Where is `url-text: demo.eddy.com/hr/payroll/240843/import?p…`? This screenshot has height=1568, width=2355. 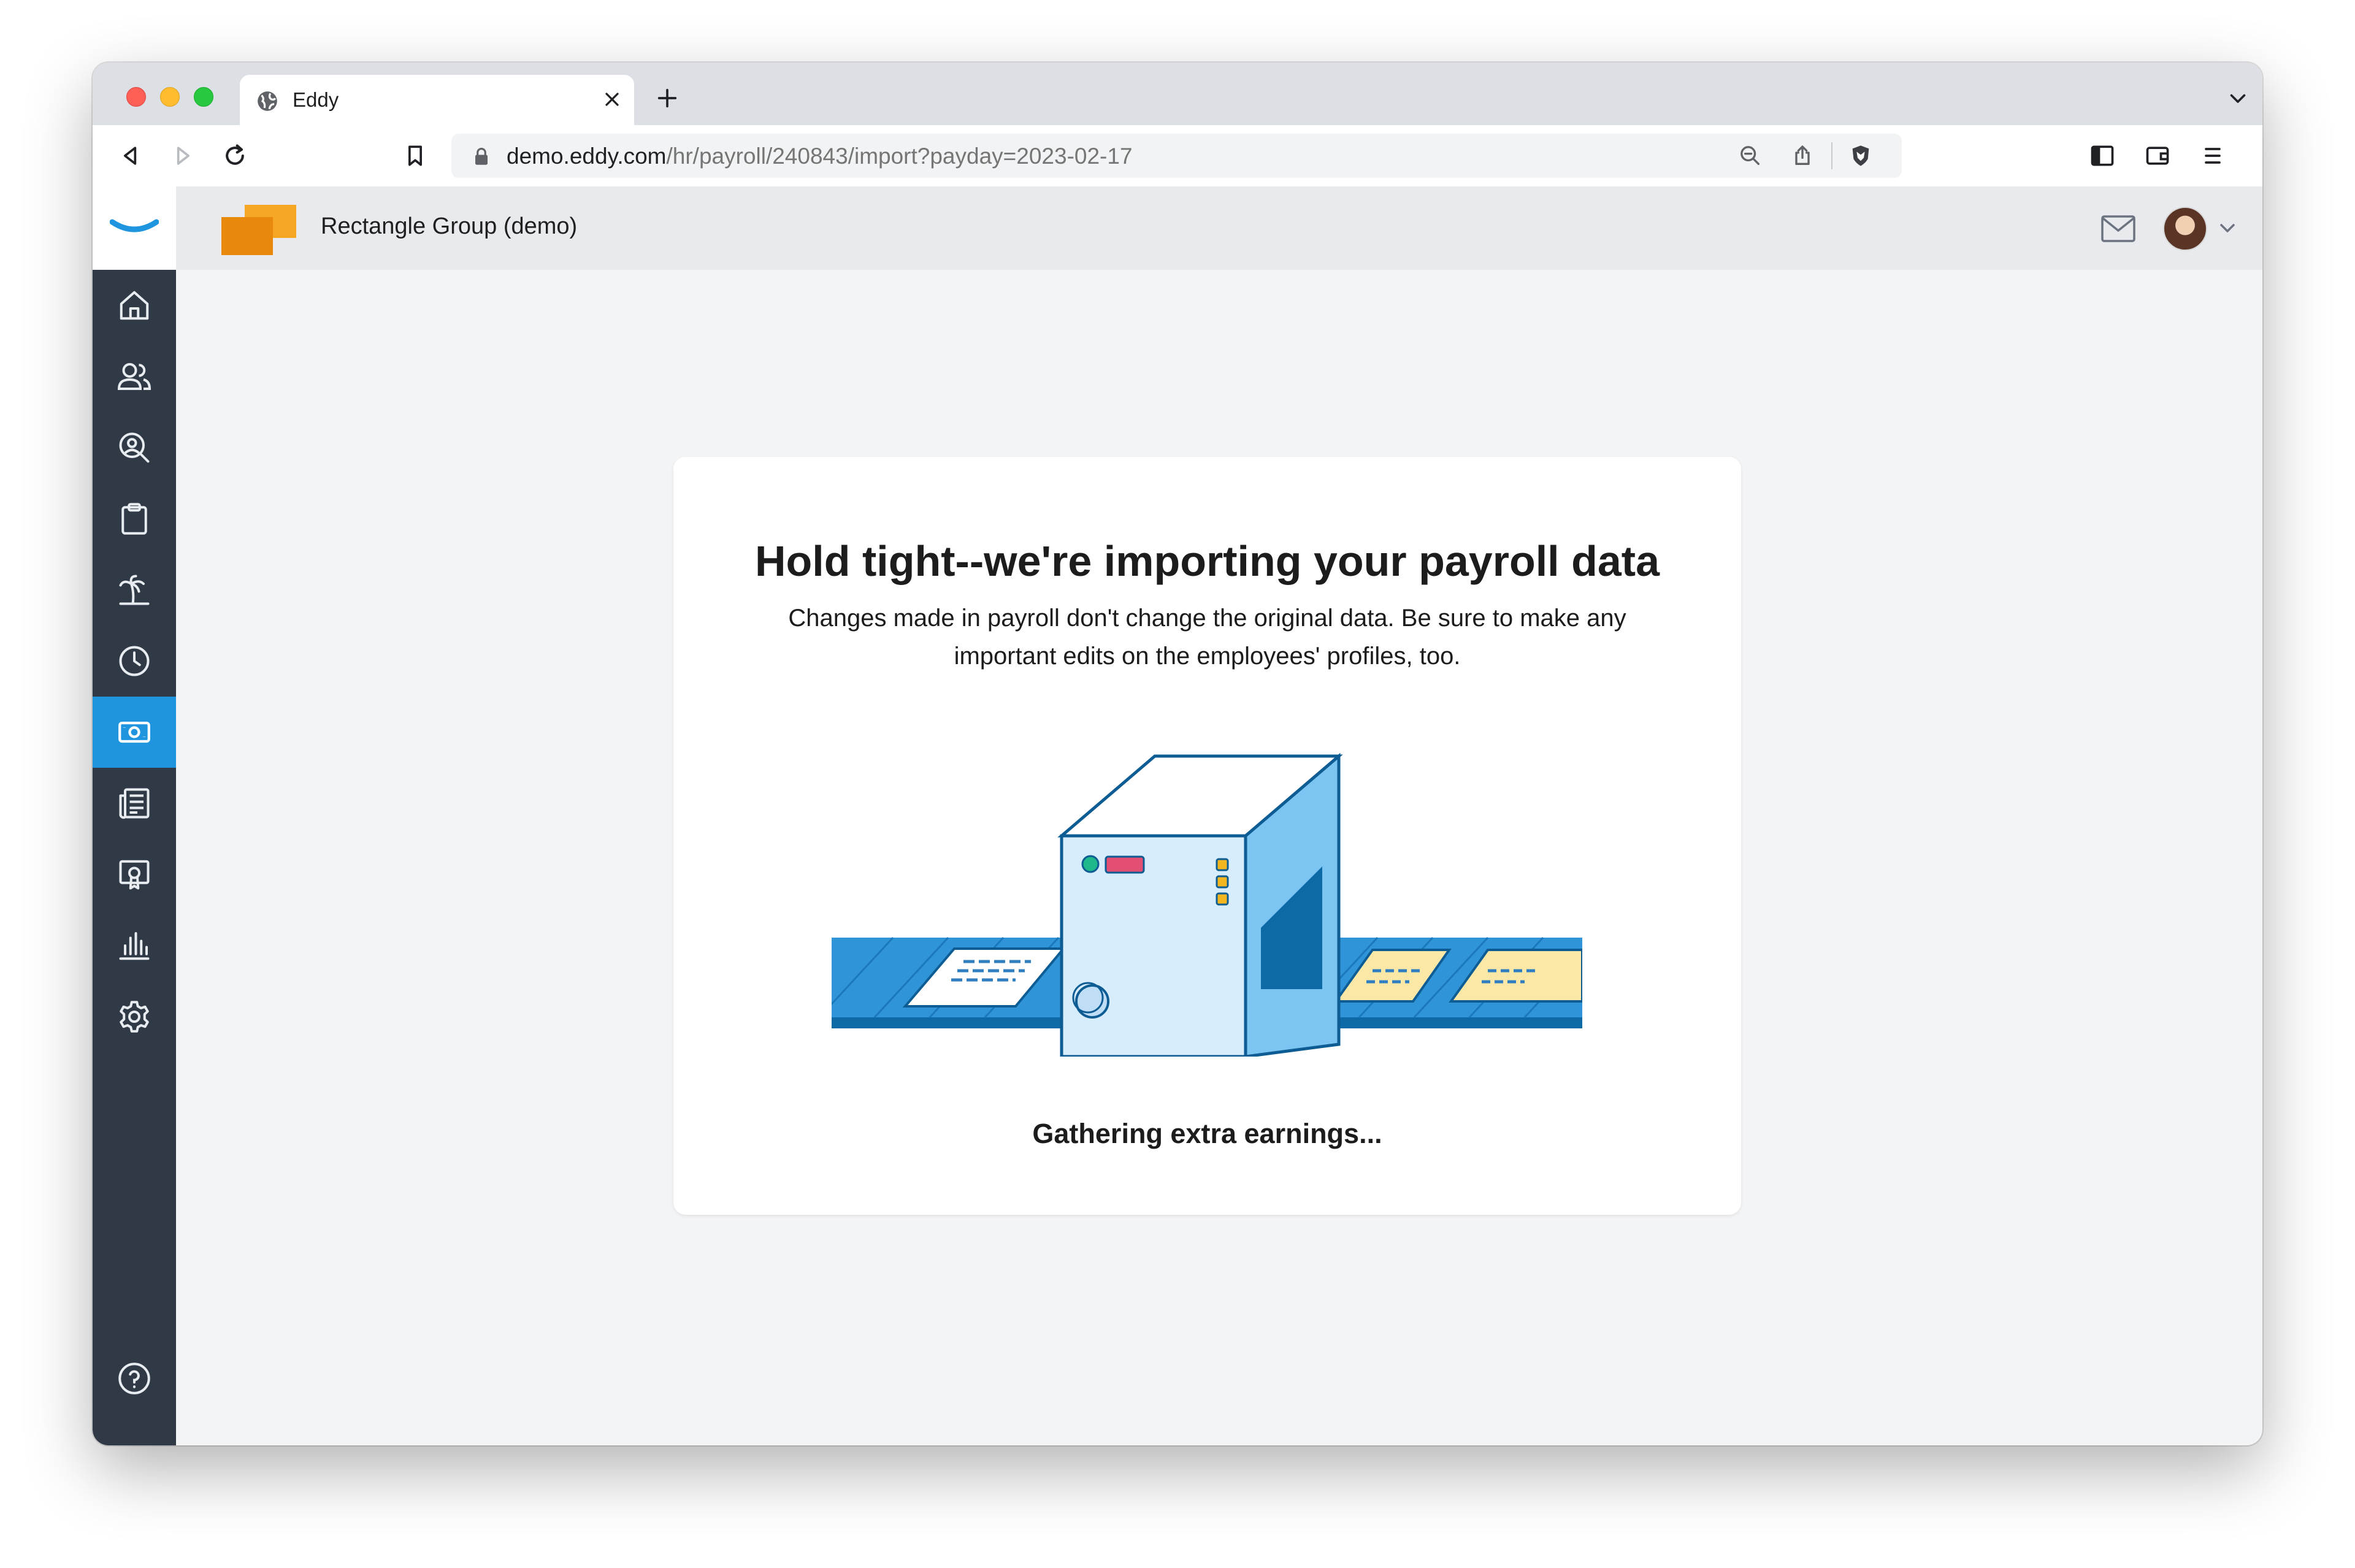 url-text: demo.eddy.com/hr/payroll/240843/import?p… is located at coordinates (820, 156).